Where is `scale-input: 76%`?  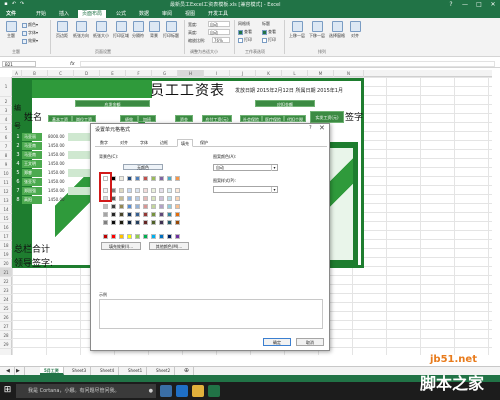 scale-input: 76% is located at coordinates (221, 40).